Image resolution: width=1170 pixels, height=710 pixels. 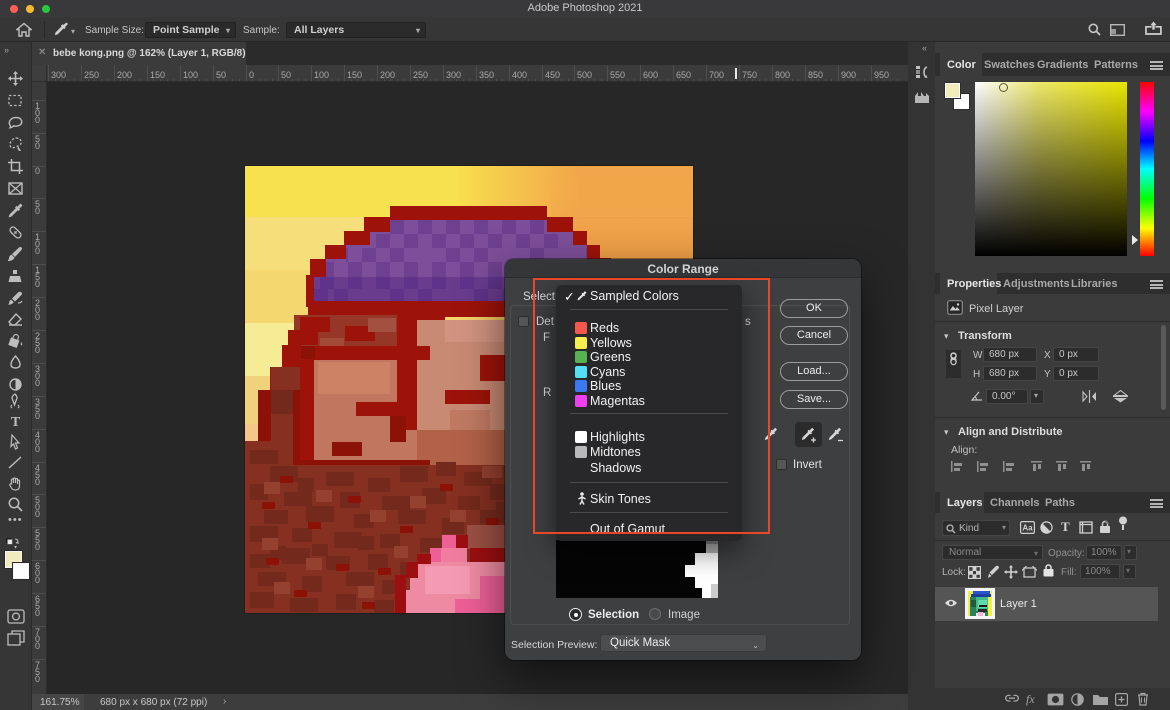 I want to click on svg-text: T, so click(x=16, y=422).